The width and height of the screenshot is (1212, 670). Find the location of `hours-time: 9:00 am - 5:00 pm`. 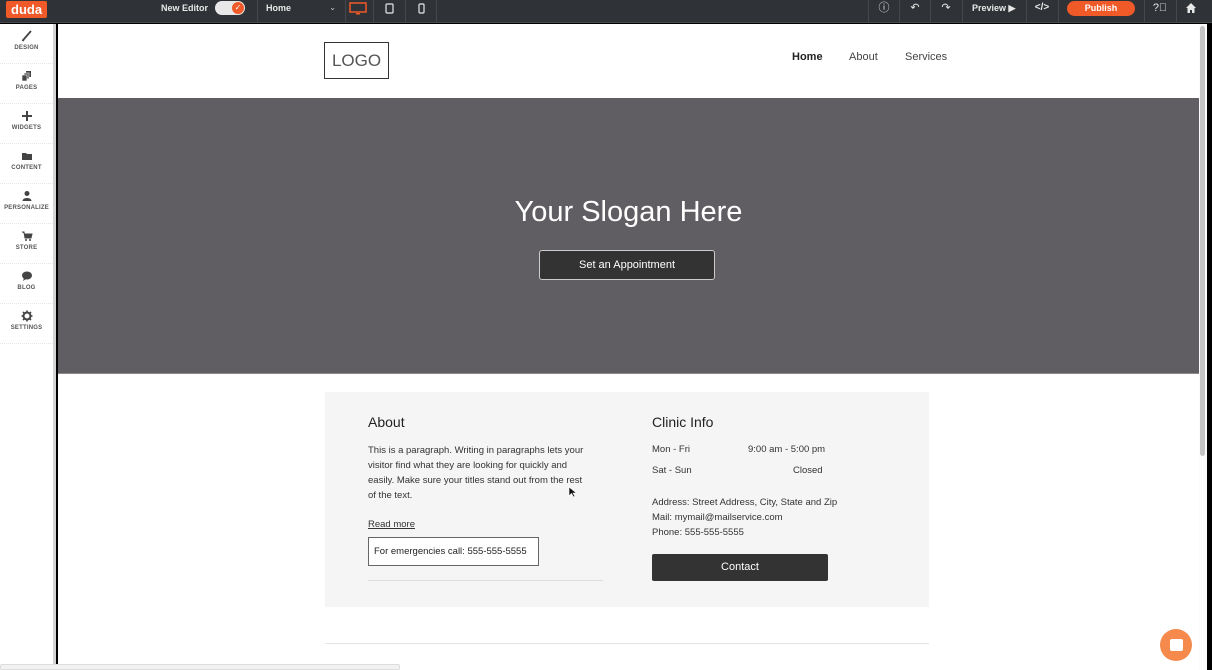

hours-time: 9:00 am - 5:00 pm is located at coordinates (787, 449).